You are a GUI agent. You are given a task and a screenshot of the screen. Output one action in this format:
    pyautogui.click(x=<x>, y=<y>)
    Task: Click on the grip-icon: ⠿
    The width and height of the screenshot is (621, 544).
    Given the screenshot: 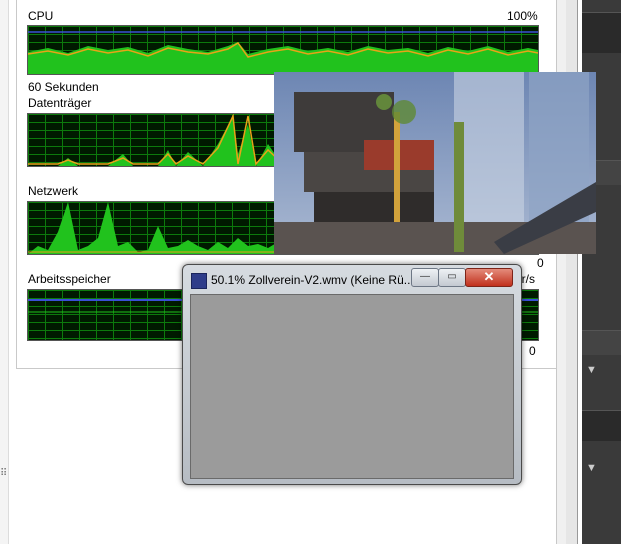 What is the action you would take?
    pyautogui.click(x=3, y=473)
    